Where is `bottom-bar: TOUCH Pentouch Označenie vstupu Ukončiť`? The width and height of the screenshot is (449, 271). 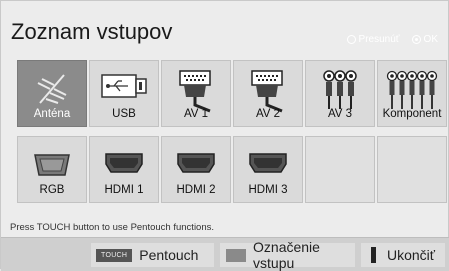
bottom-bar: TOUCH Pentouch Označenie vstupu Ukončiť is located at coordinates (225, 254).